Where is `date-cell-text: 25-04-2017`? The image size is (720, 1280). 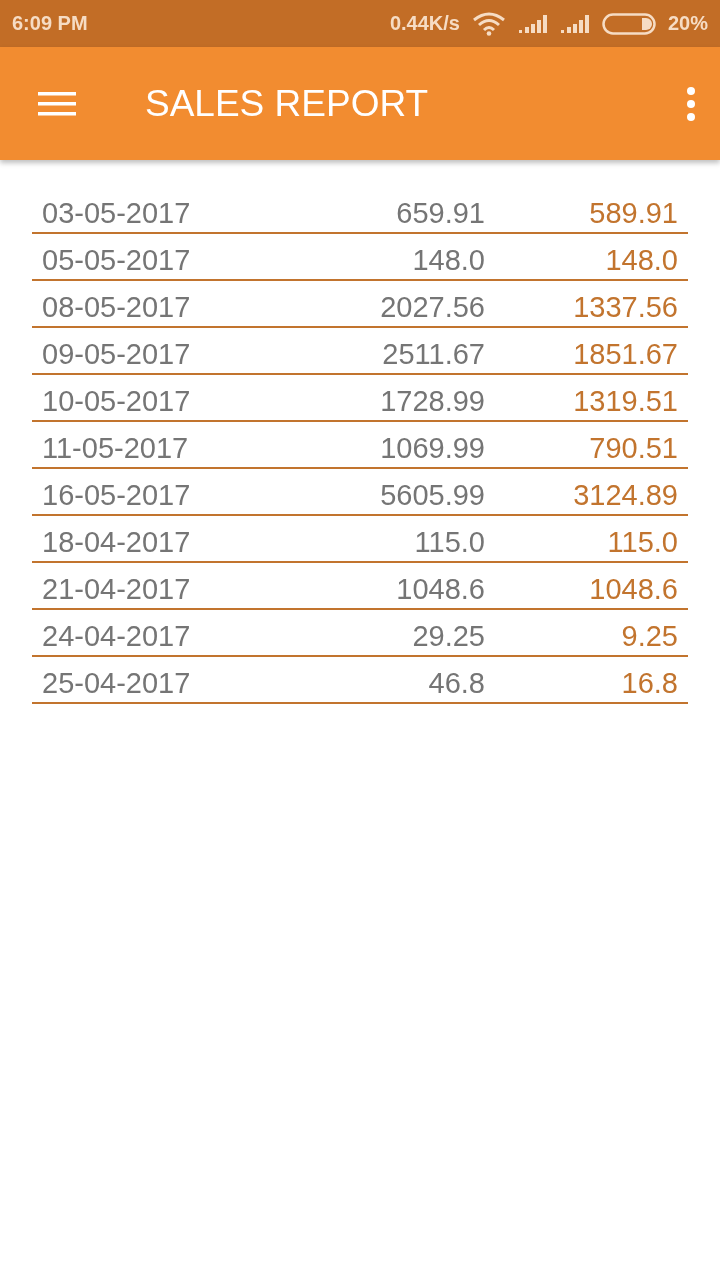 date-cell-text: 25-04-2017 is located at coordinates (117, 684).